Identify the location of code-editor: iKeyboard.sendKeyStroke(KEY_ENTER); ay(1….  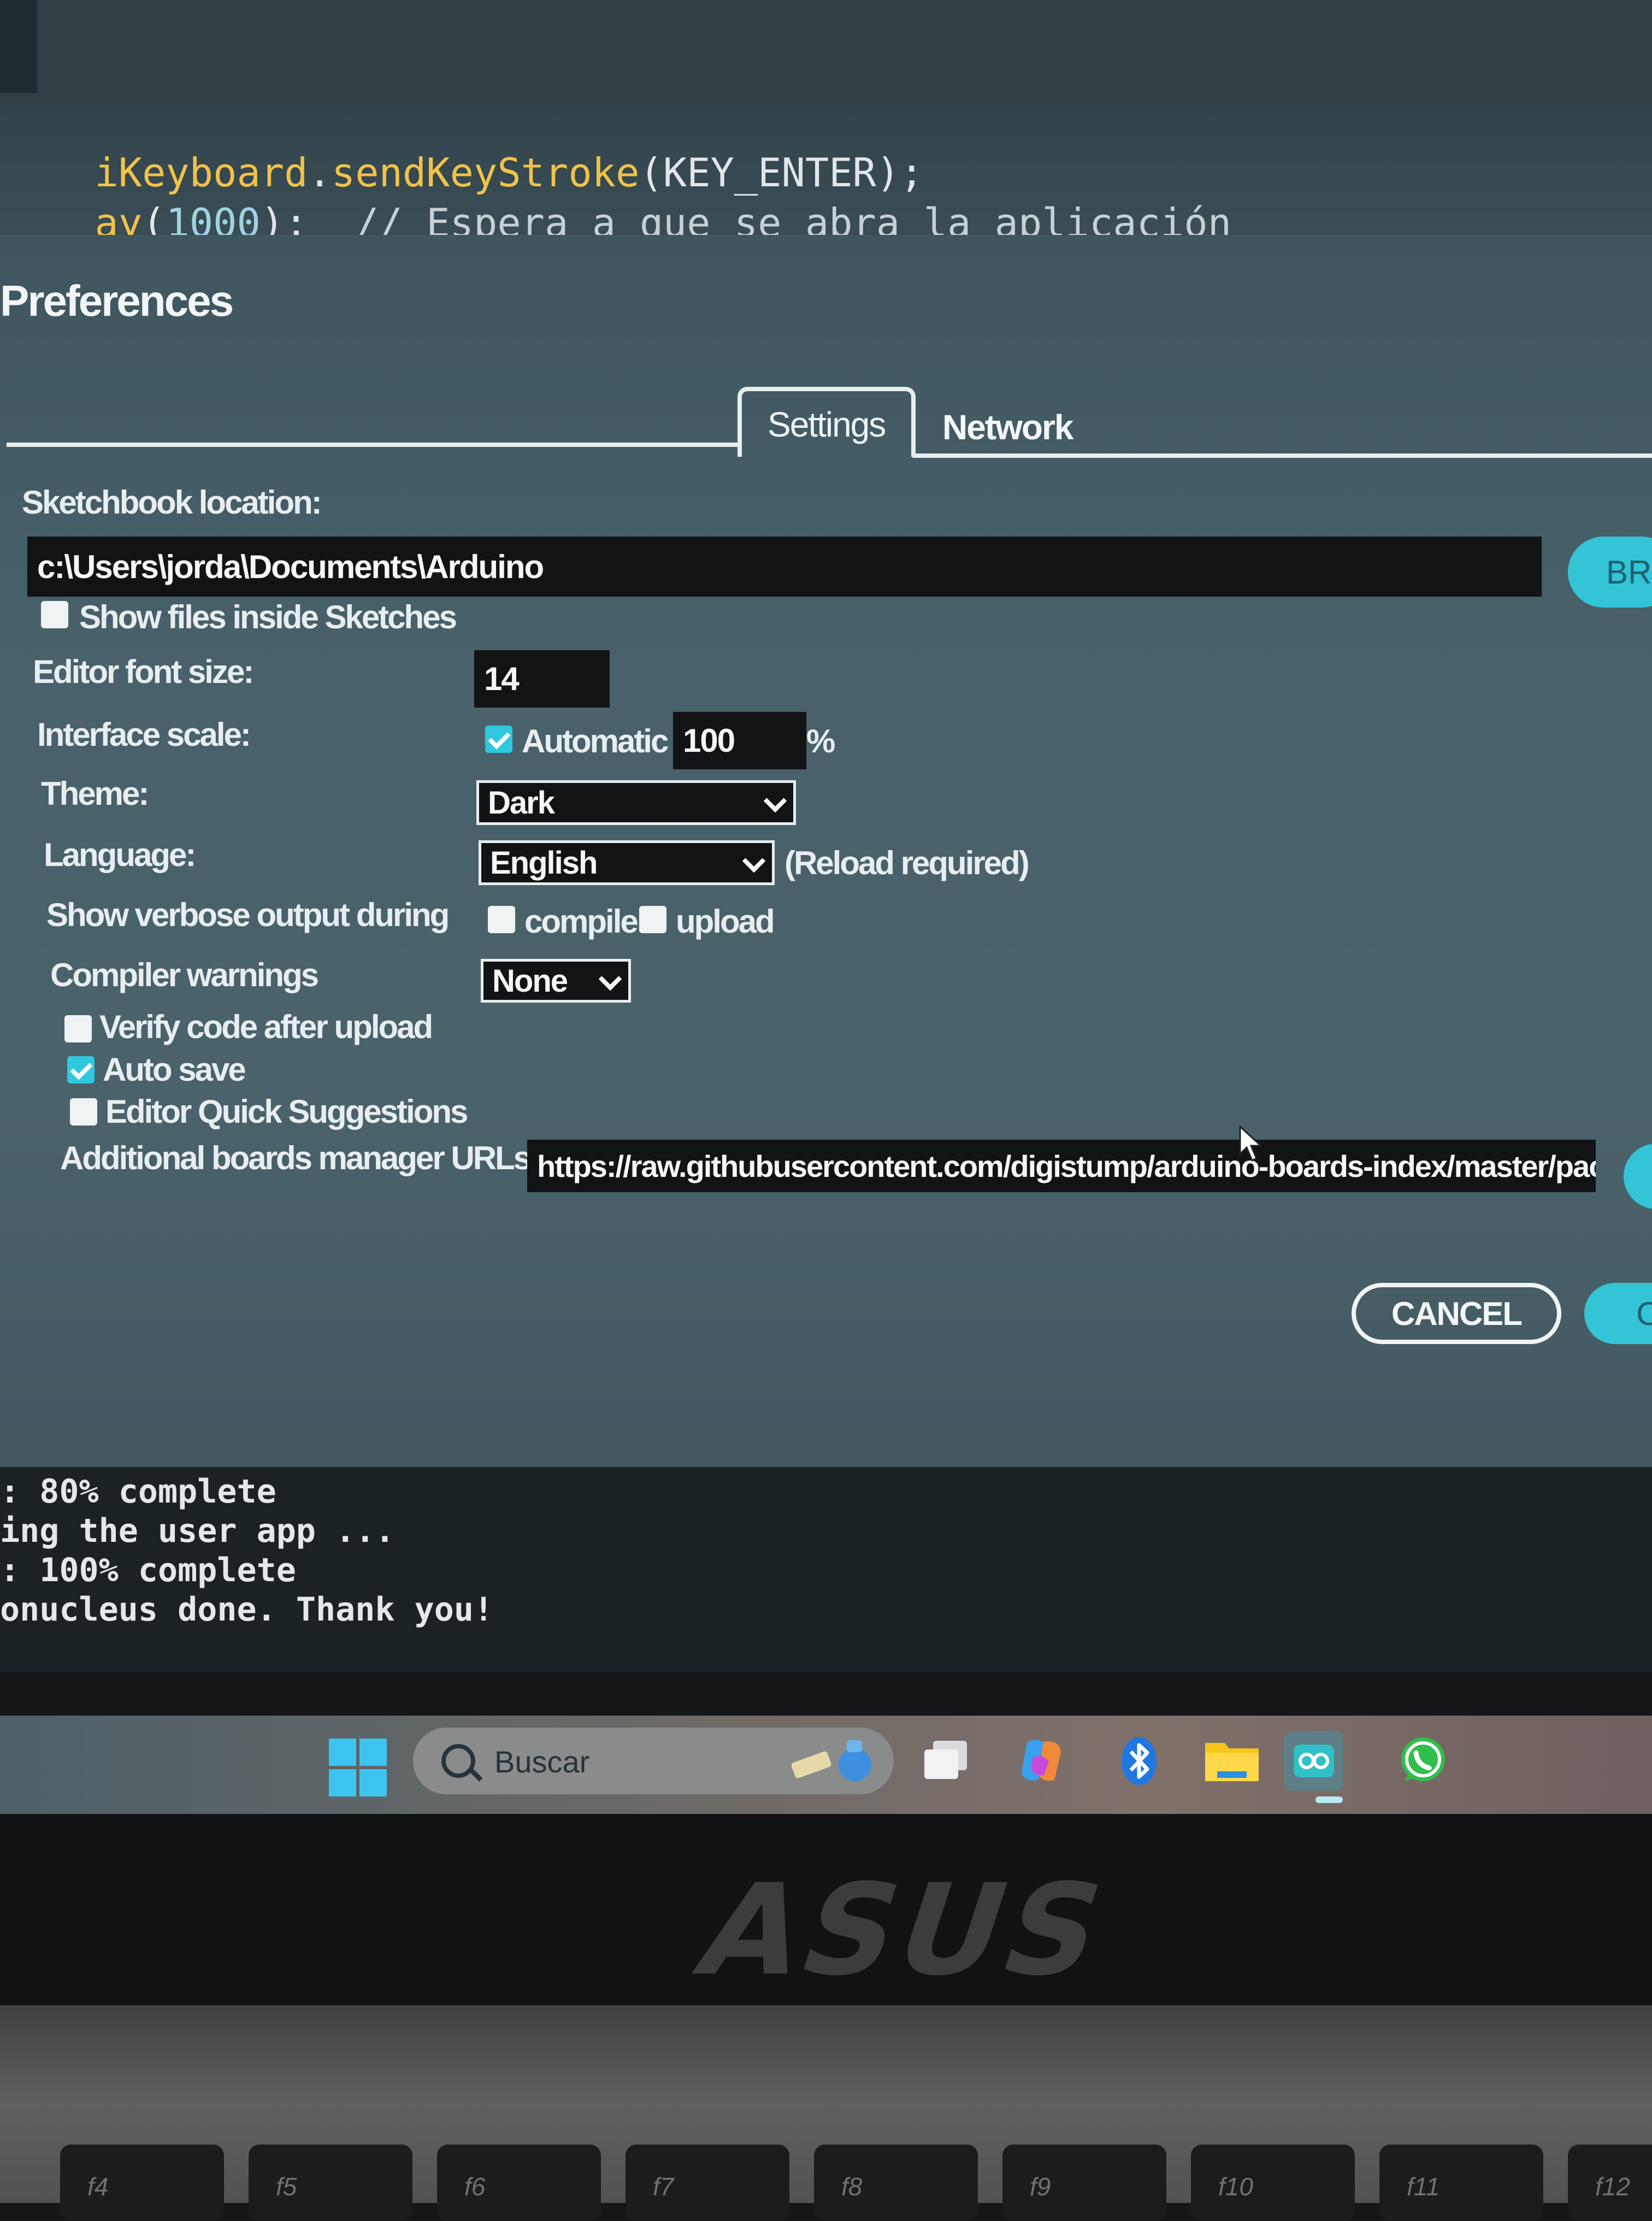
(826, 123).